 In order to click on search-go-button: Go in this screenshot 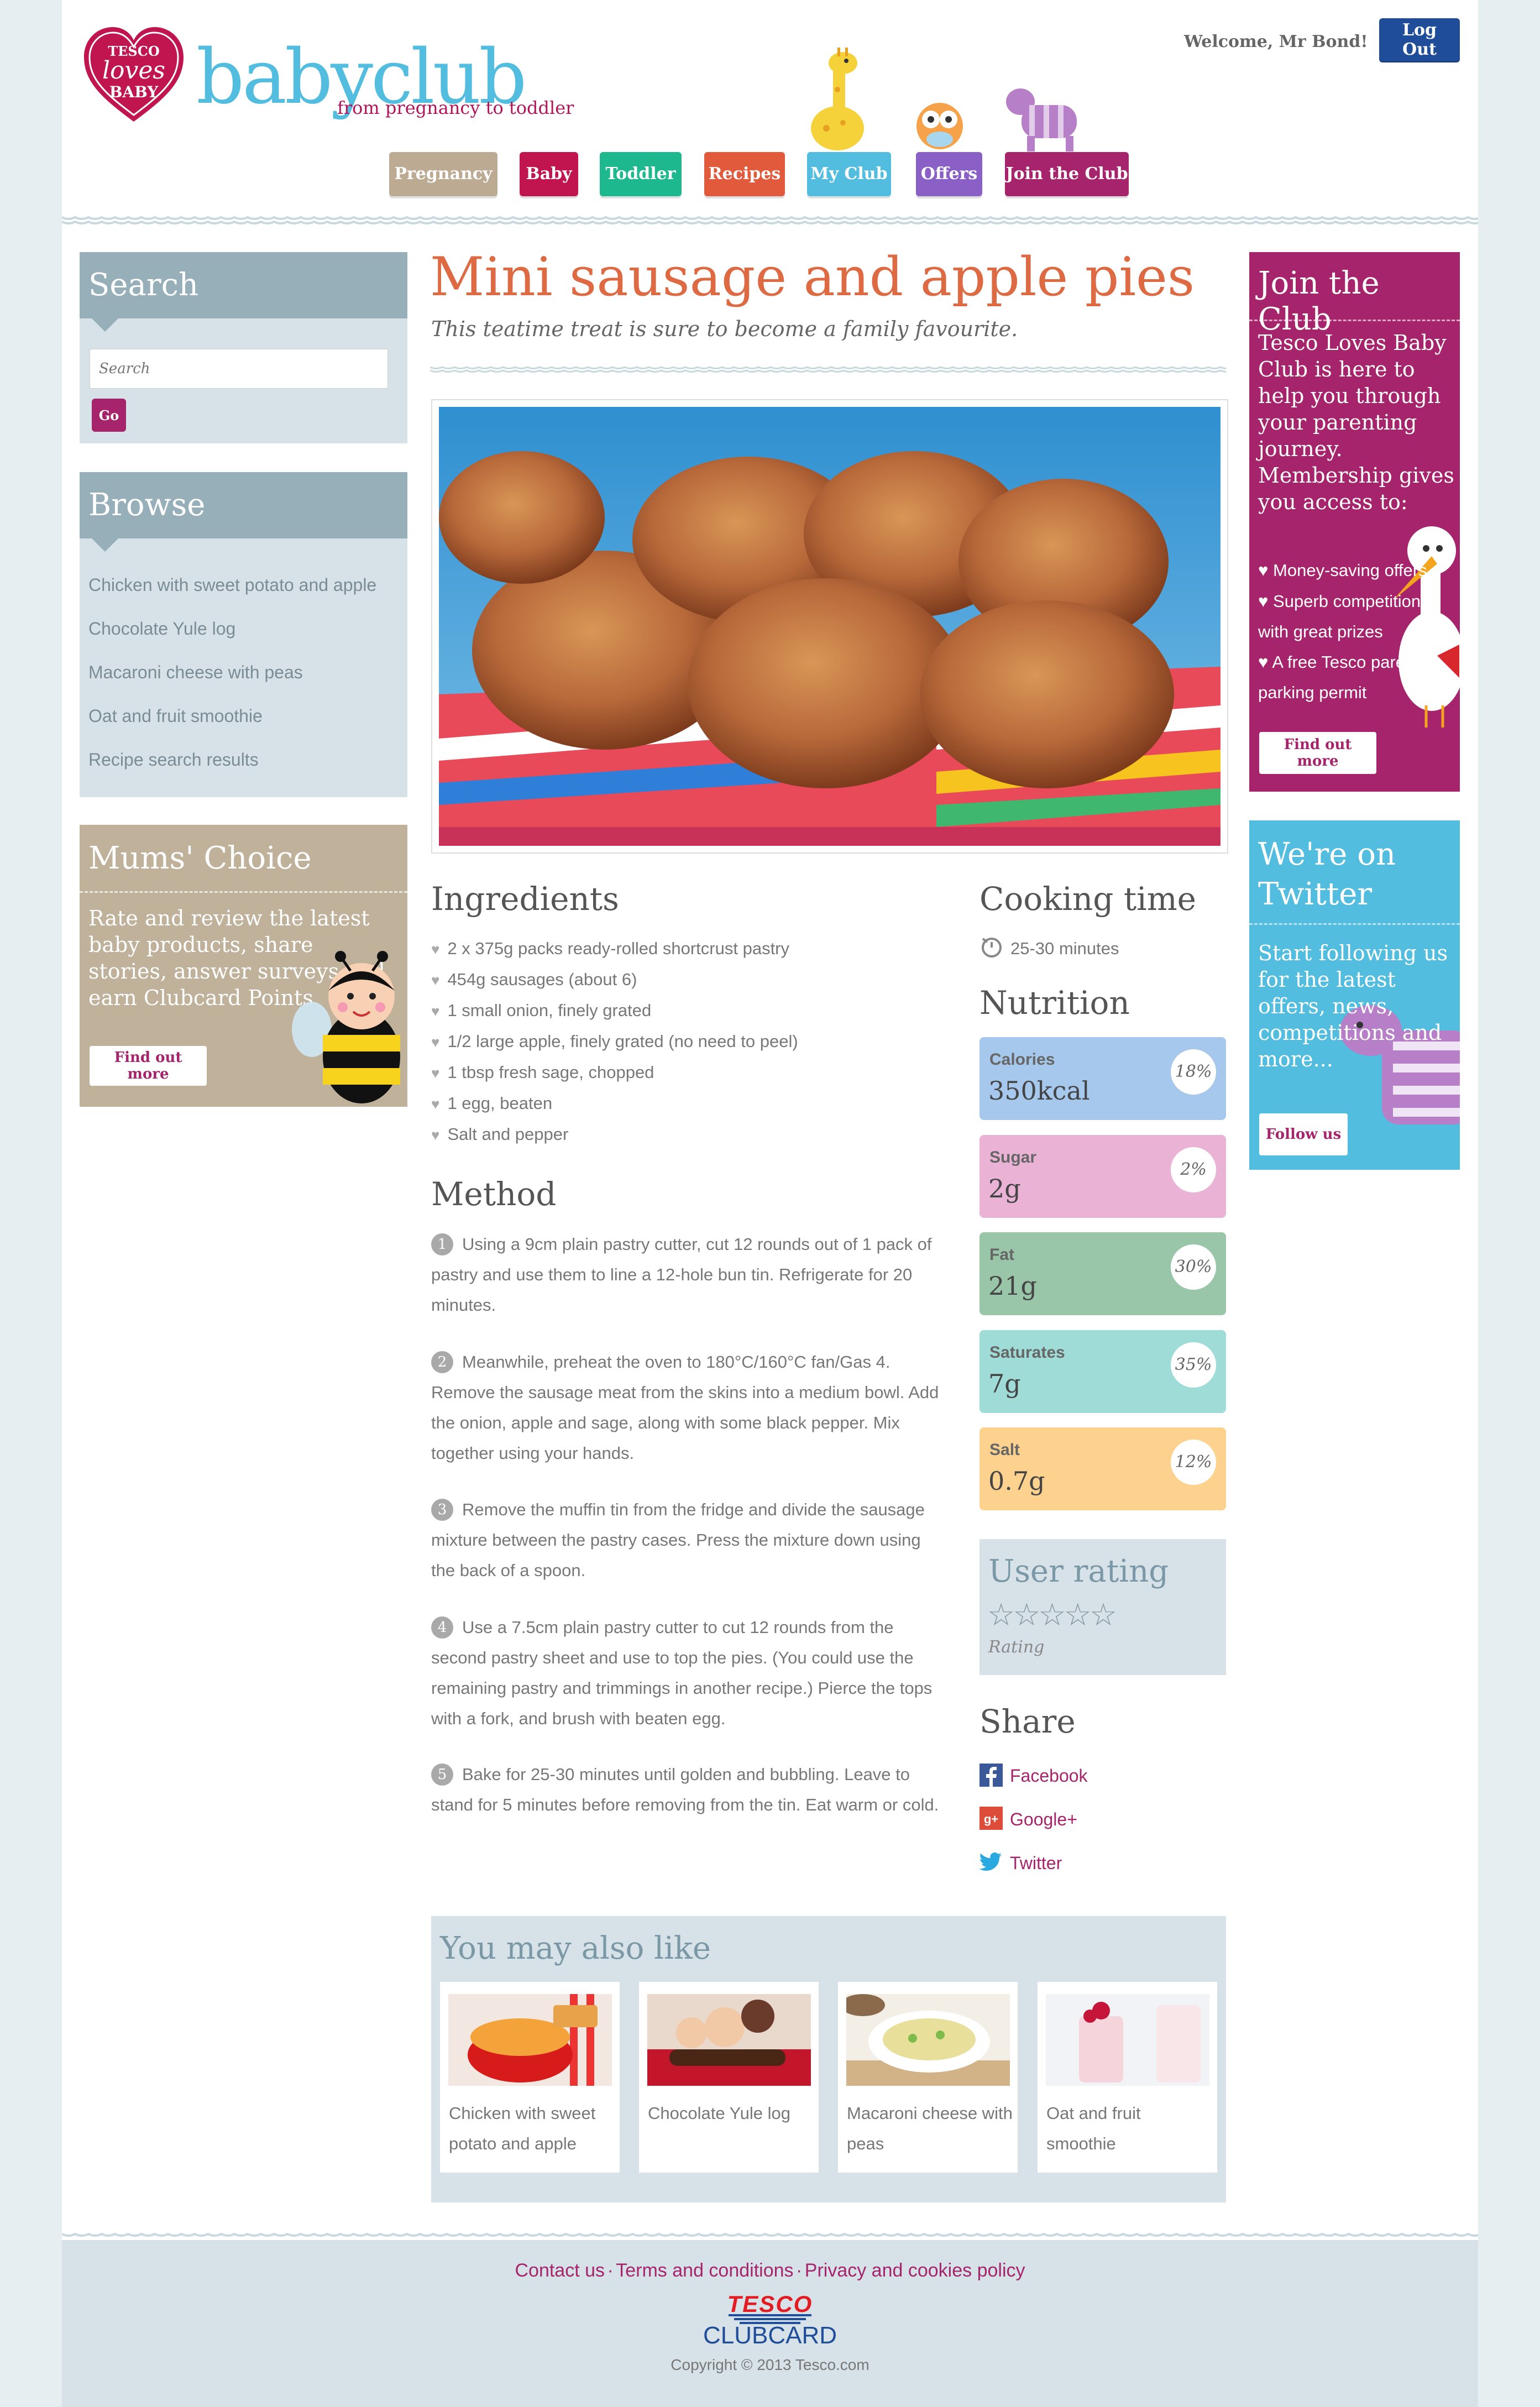, I will do `click(109, 415)`.